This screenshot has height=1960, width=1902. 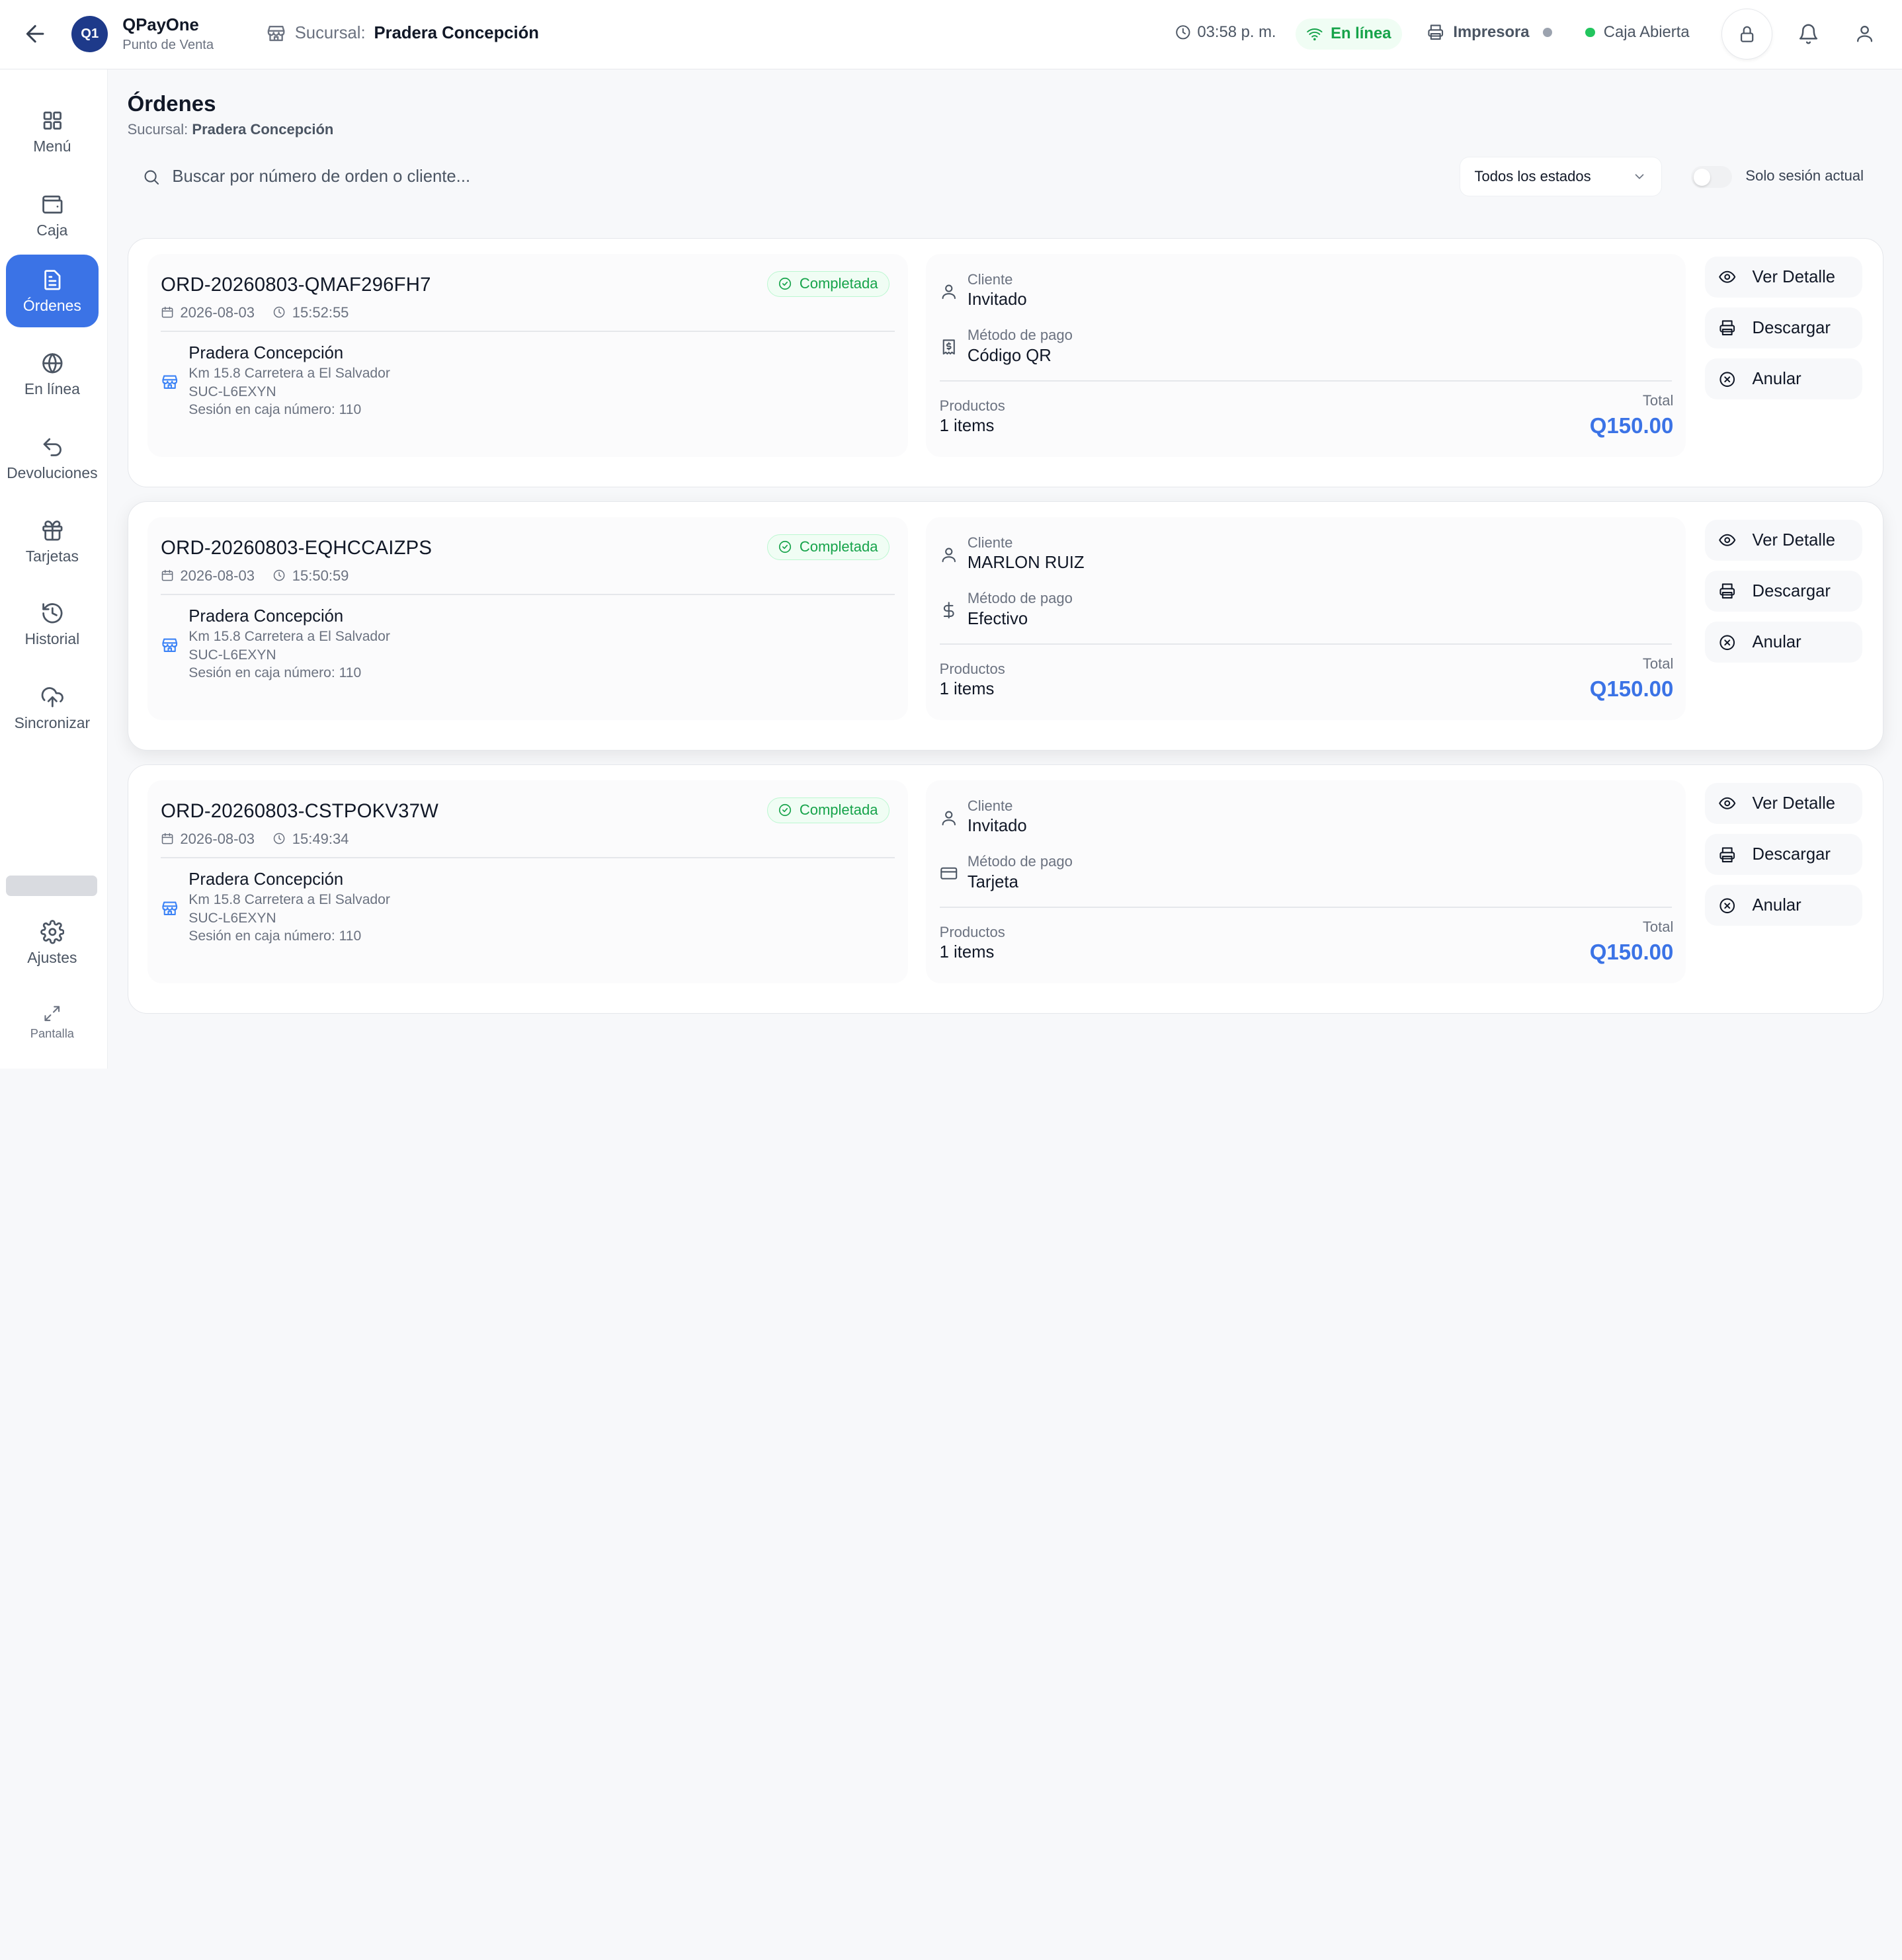 I want to click on products-count: 1 items, so click(x=967, y=426).